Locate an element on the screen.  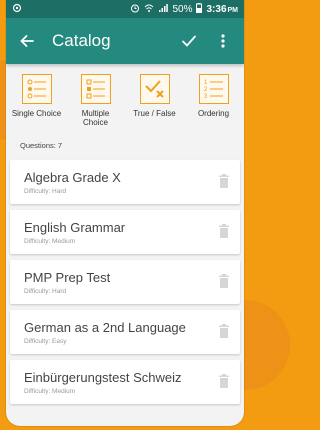
catalog-title: English Grammar is located at coordinates (75, 227).